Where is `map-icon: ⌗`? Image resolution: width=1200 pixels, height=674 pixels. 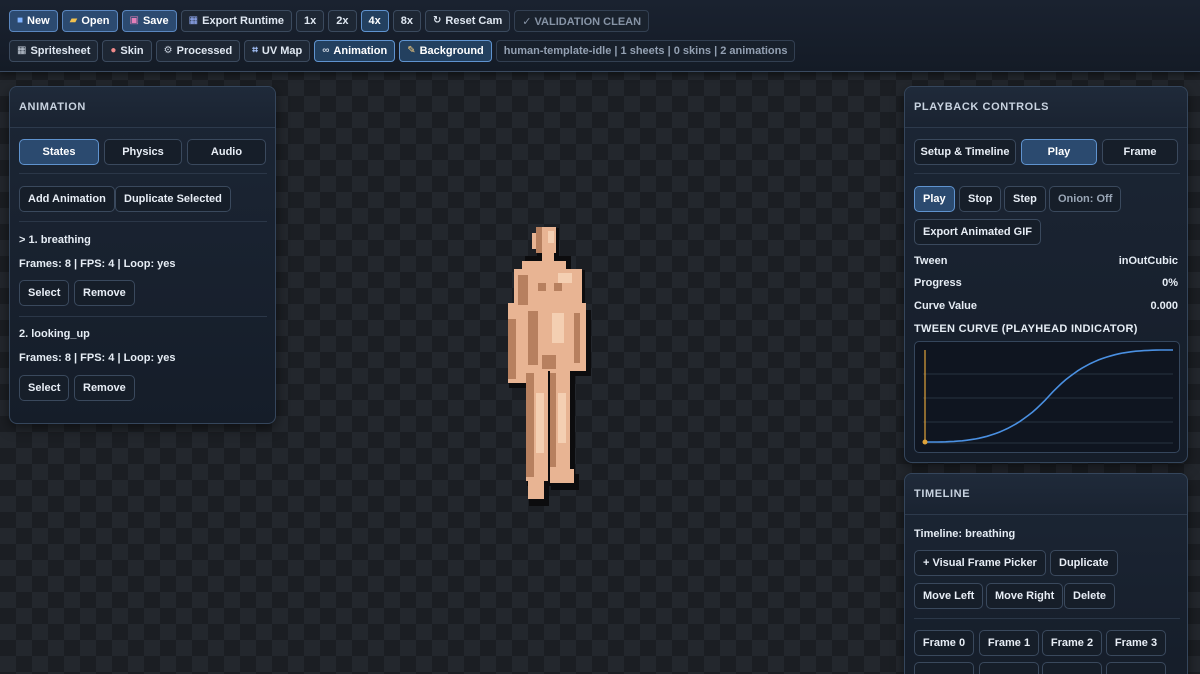
map-icon: ⌗ is located at coordinates (255, 50).